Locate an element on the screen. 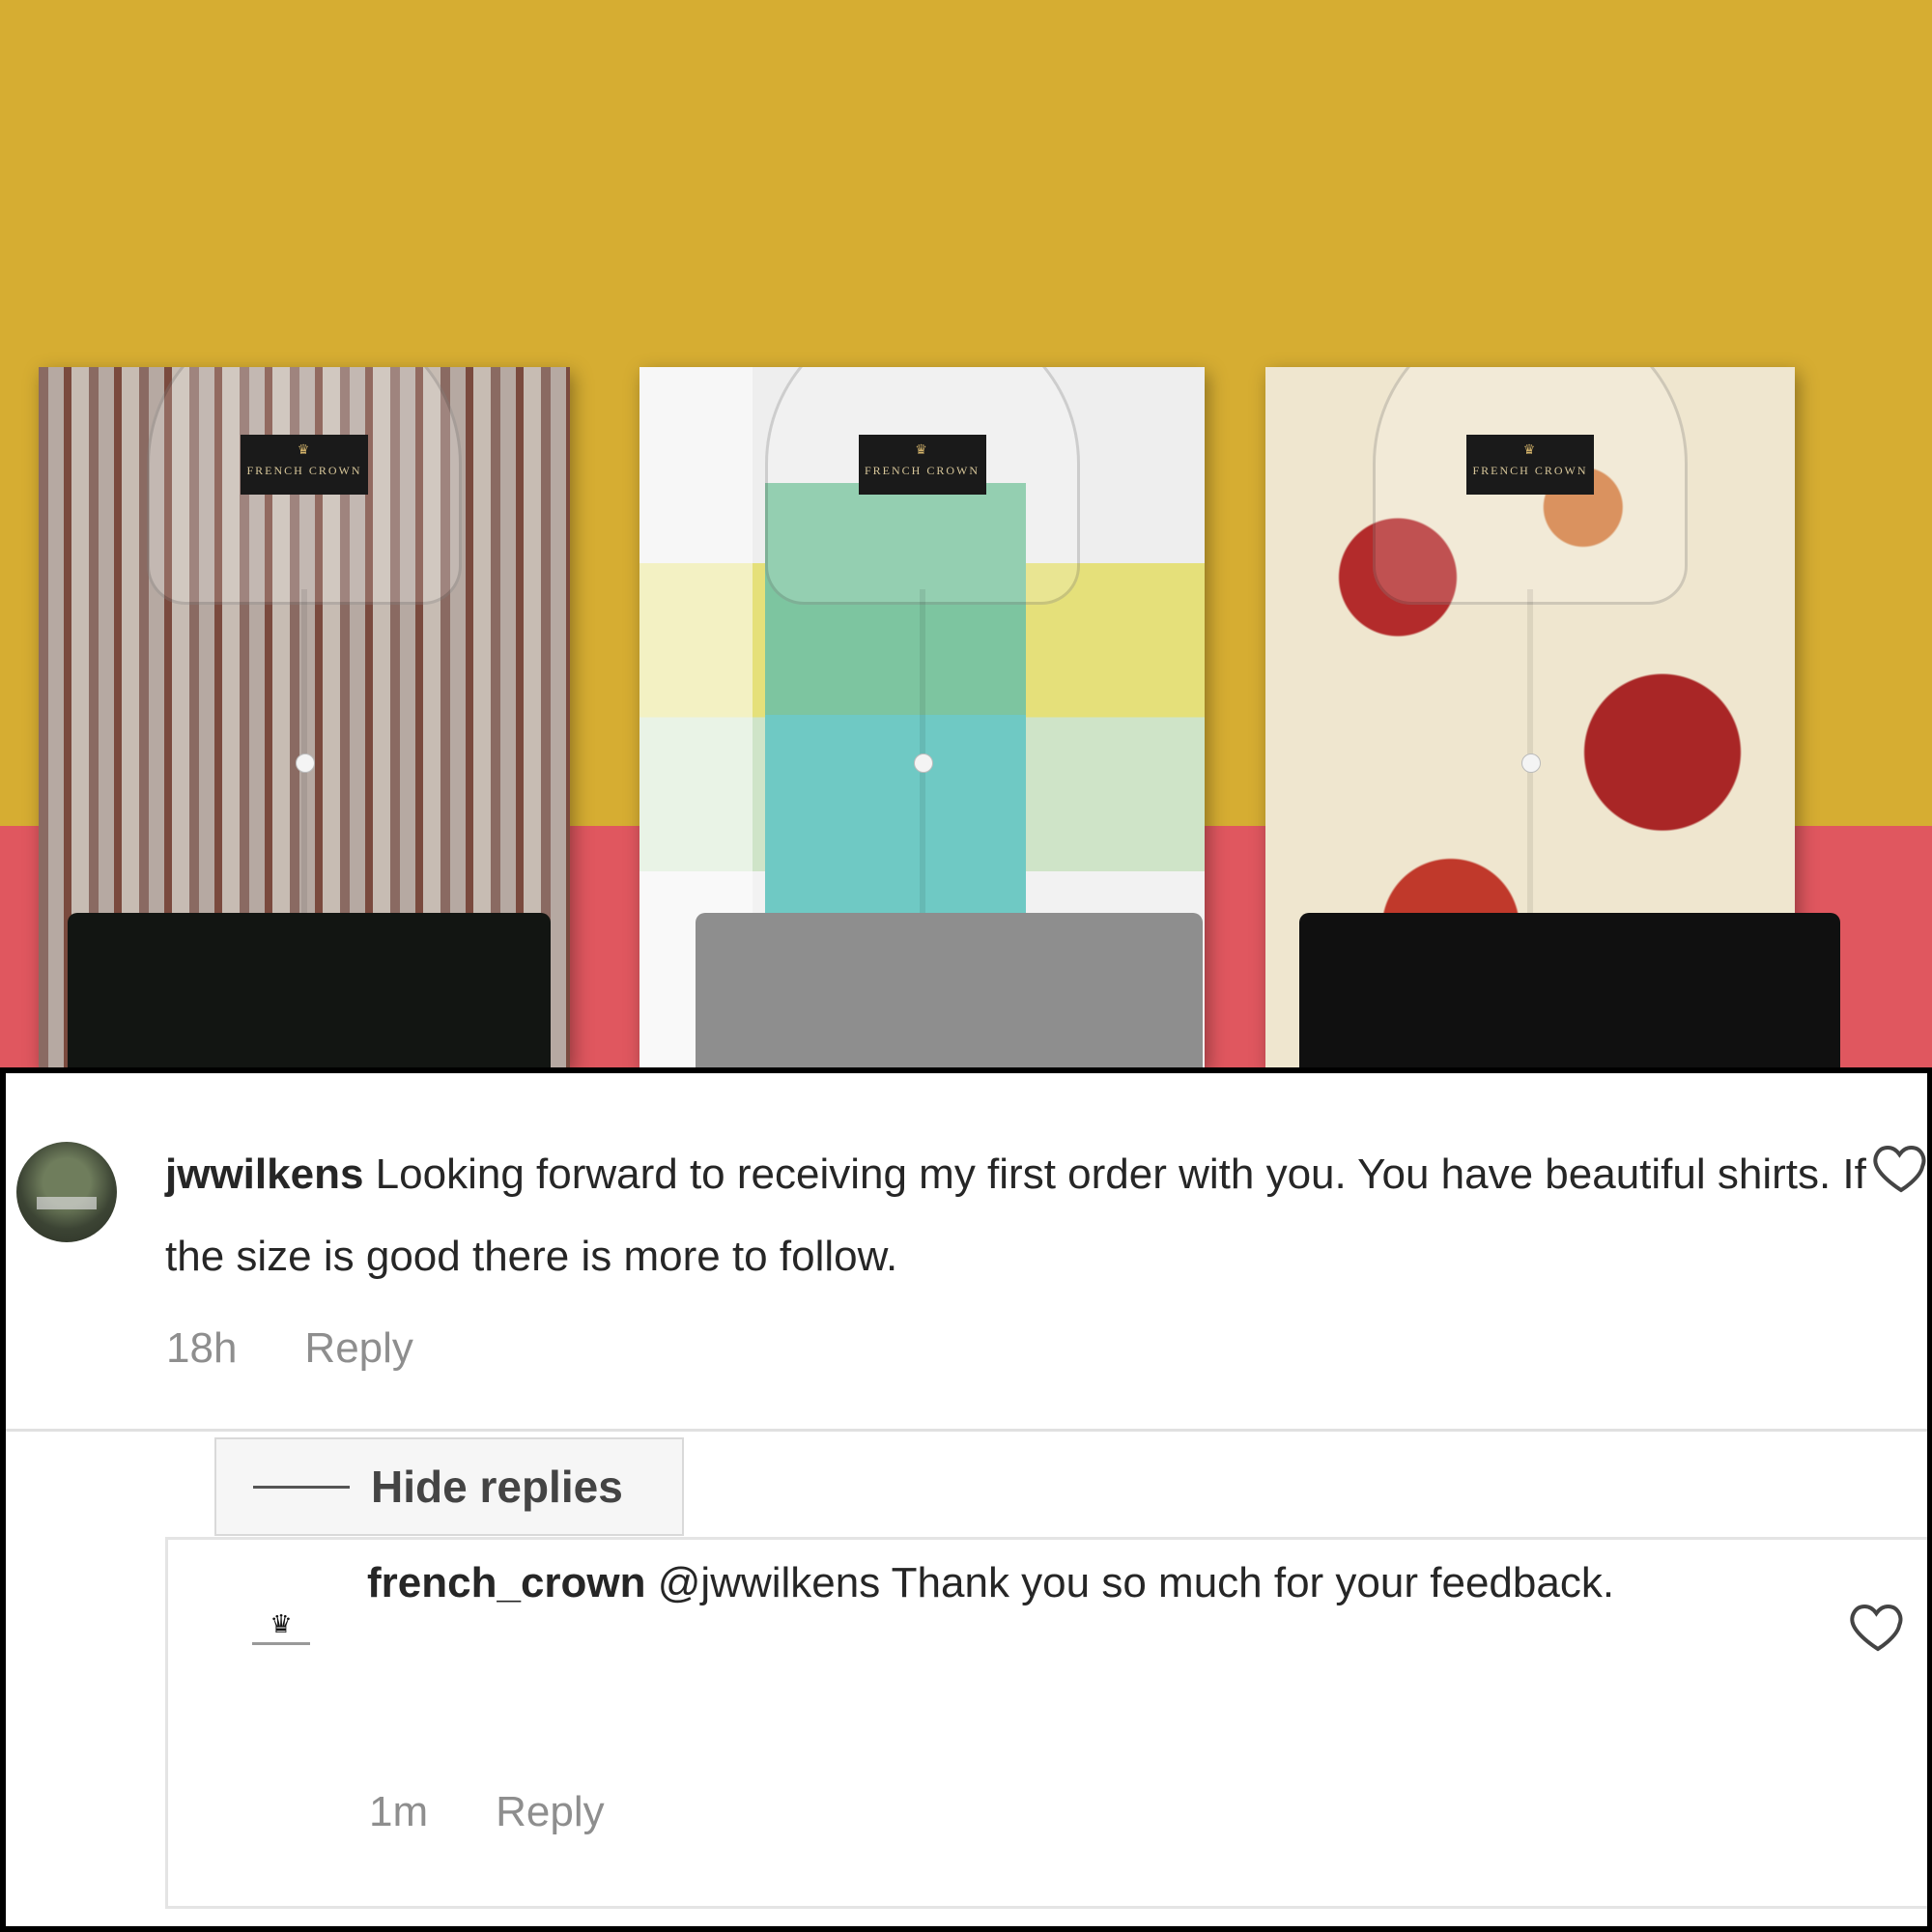 The height and width of the screenshot is (1932, 1932). hide-replies-label: Hide replies is located at coordinates (497, 1487).